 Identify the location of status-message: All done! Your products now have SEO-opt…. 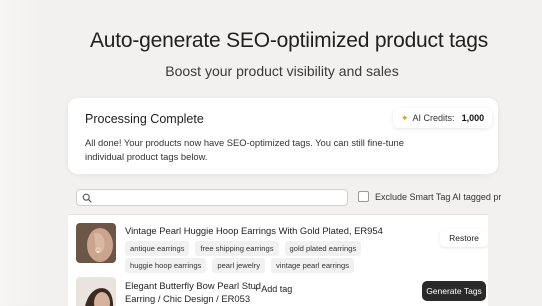
(244, 149).